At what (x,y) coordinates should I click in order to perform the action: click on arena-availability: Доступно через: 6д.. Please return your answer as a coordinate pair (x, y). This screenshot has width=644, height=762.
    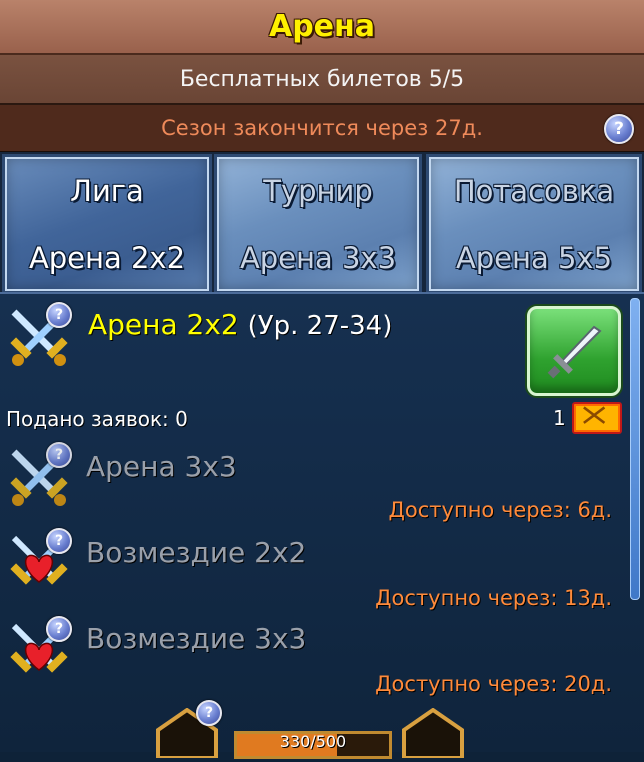
    Looking at the image, I should click on (500, 510).